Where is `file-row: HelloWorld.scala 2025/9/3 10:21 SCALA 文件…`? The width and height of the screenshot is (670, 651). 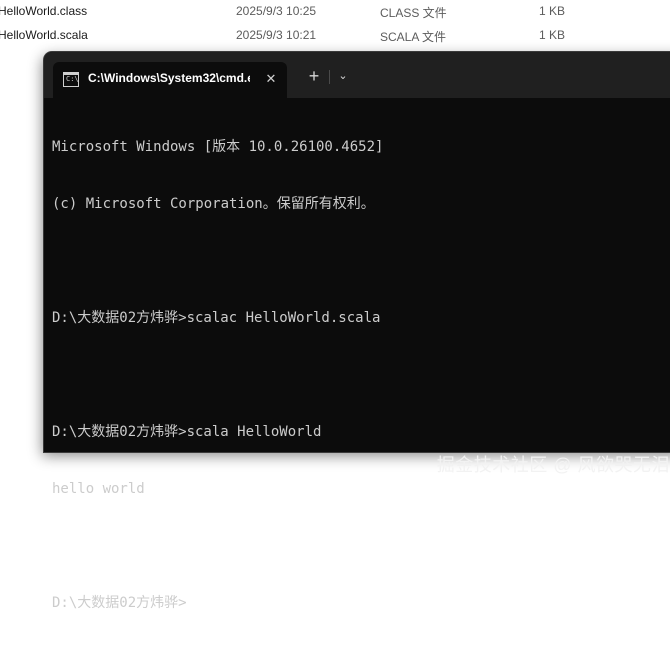
file-row: HelloWorld.scala 2025/9/3 10:21 SCALA 文件… is located at coordinates (335, 36).